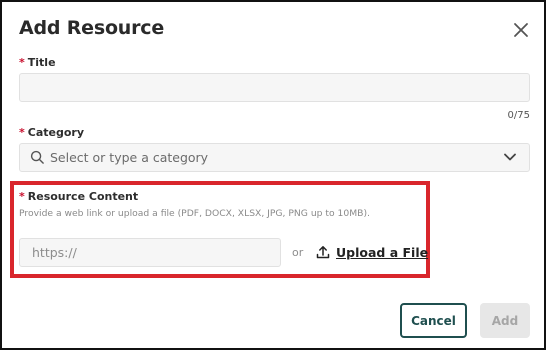  What do you see at coordinates (505, 320) in the screenshot?
I see `add-button: Add` at bounding box center [505, 320].